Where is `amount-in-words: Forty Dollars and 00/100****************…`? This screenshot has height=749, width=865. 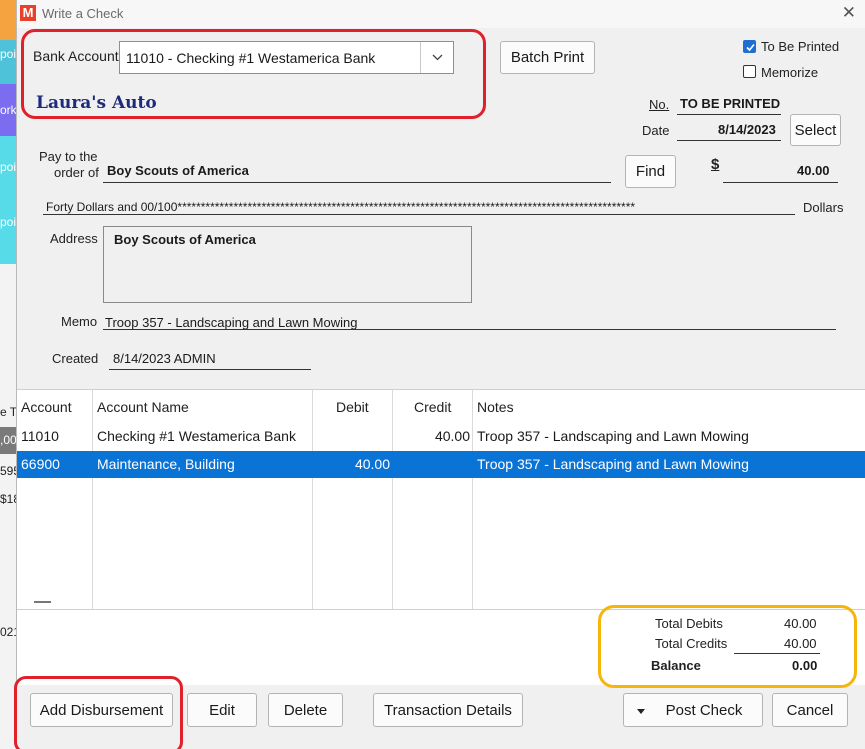 amount-in-words: Forty Dollars and 00/100****************… is located at coordinates (341, 207).